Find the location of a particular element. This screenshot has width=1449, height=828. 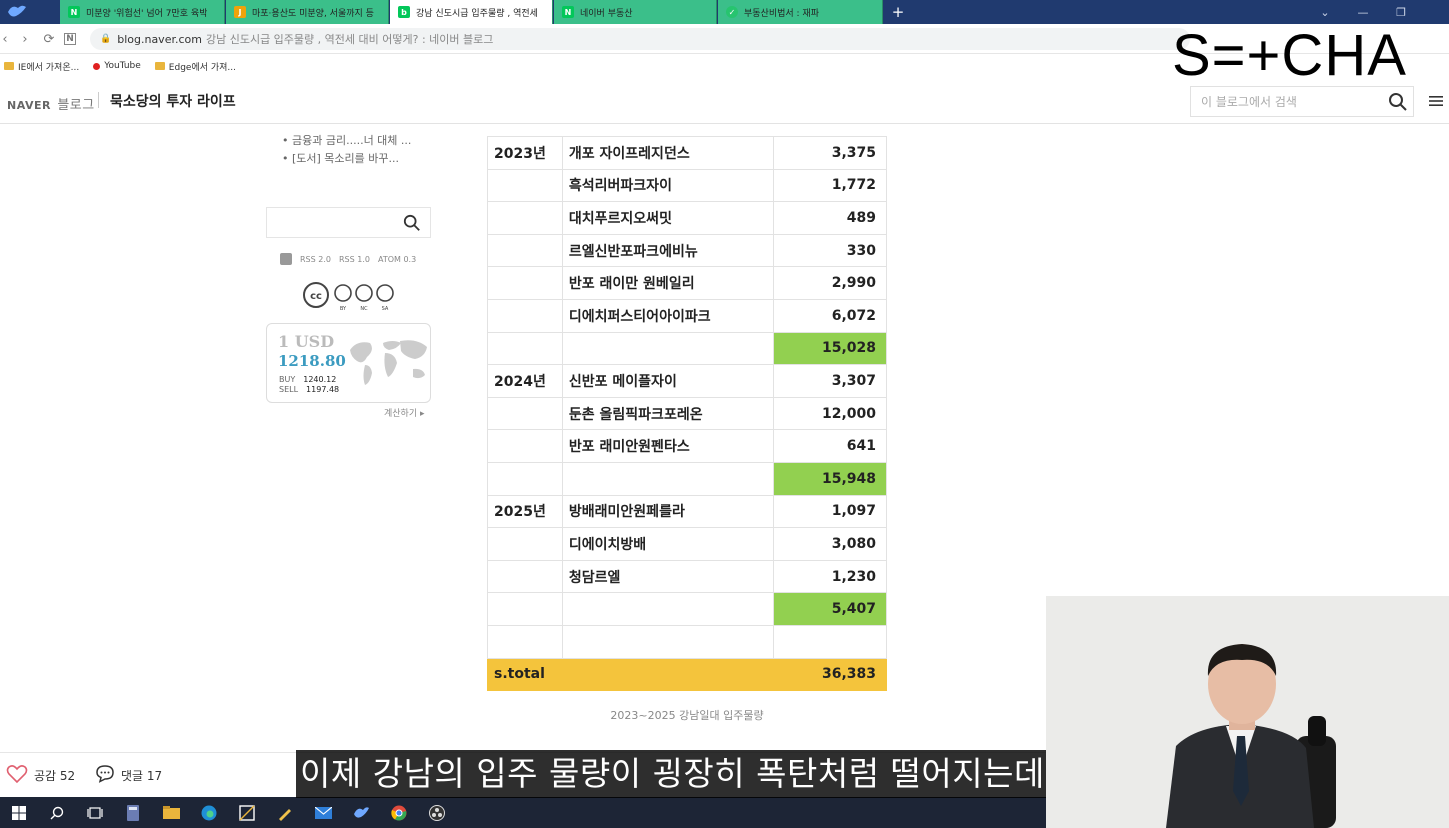

rss-icon is located at coordinates (286, 259).